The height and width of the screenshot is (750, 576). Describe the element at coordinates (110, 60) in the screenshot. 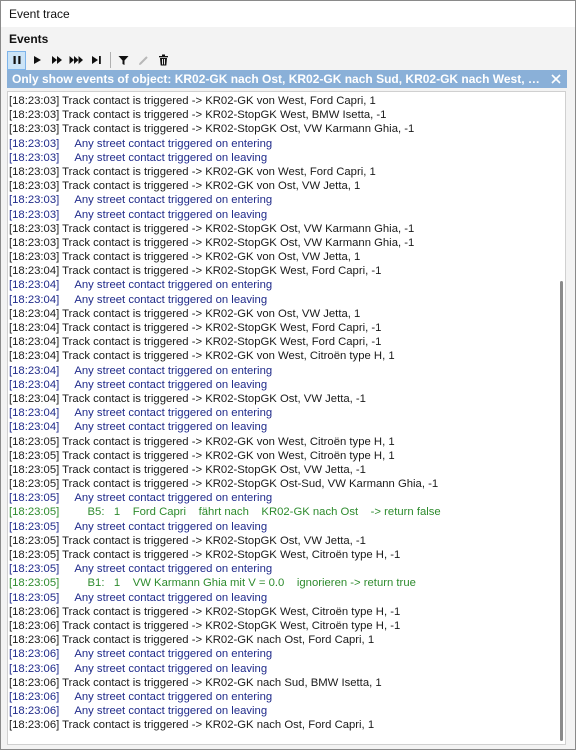

I see `toolbar-separator` at that location.